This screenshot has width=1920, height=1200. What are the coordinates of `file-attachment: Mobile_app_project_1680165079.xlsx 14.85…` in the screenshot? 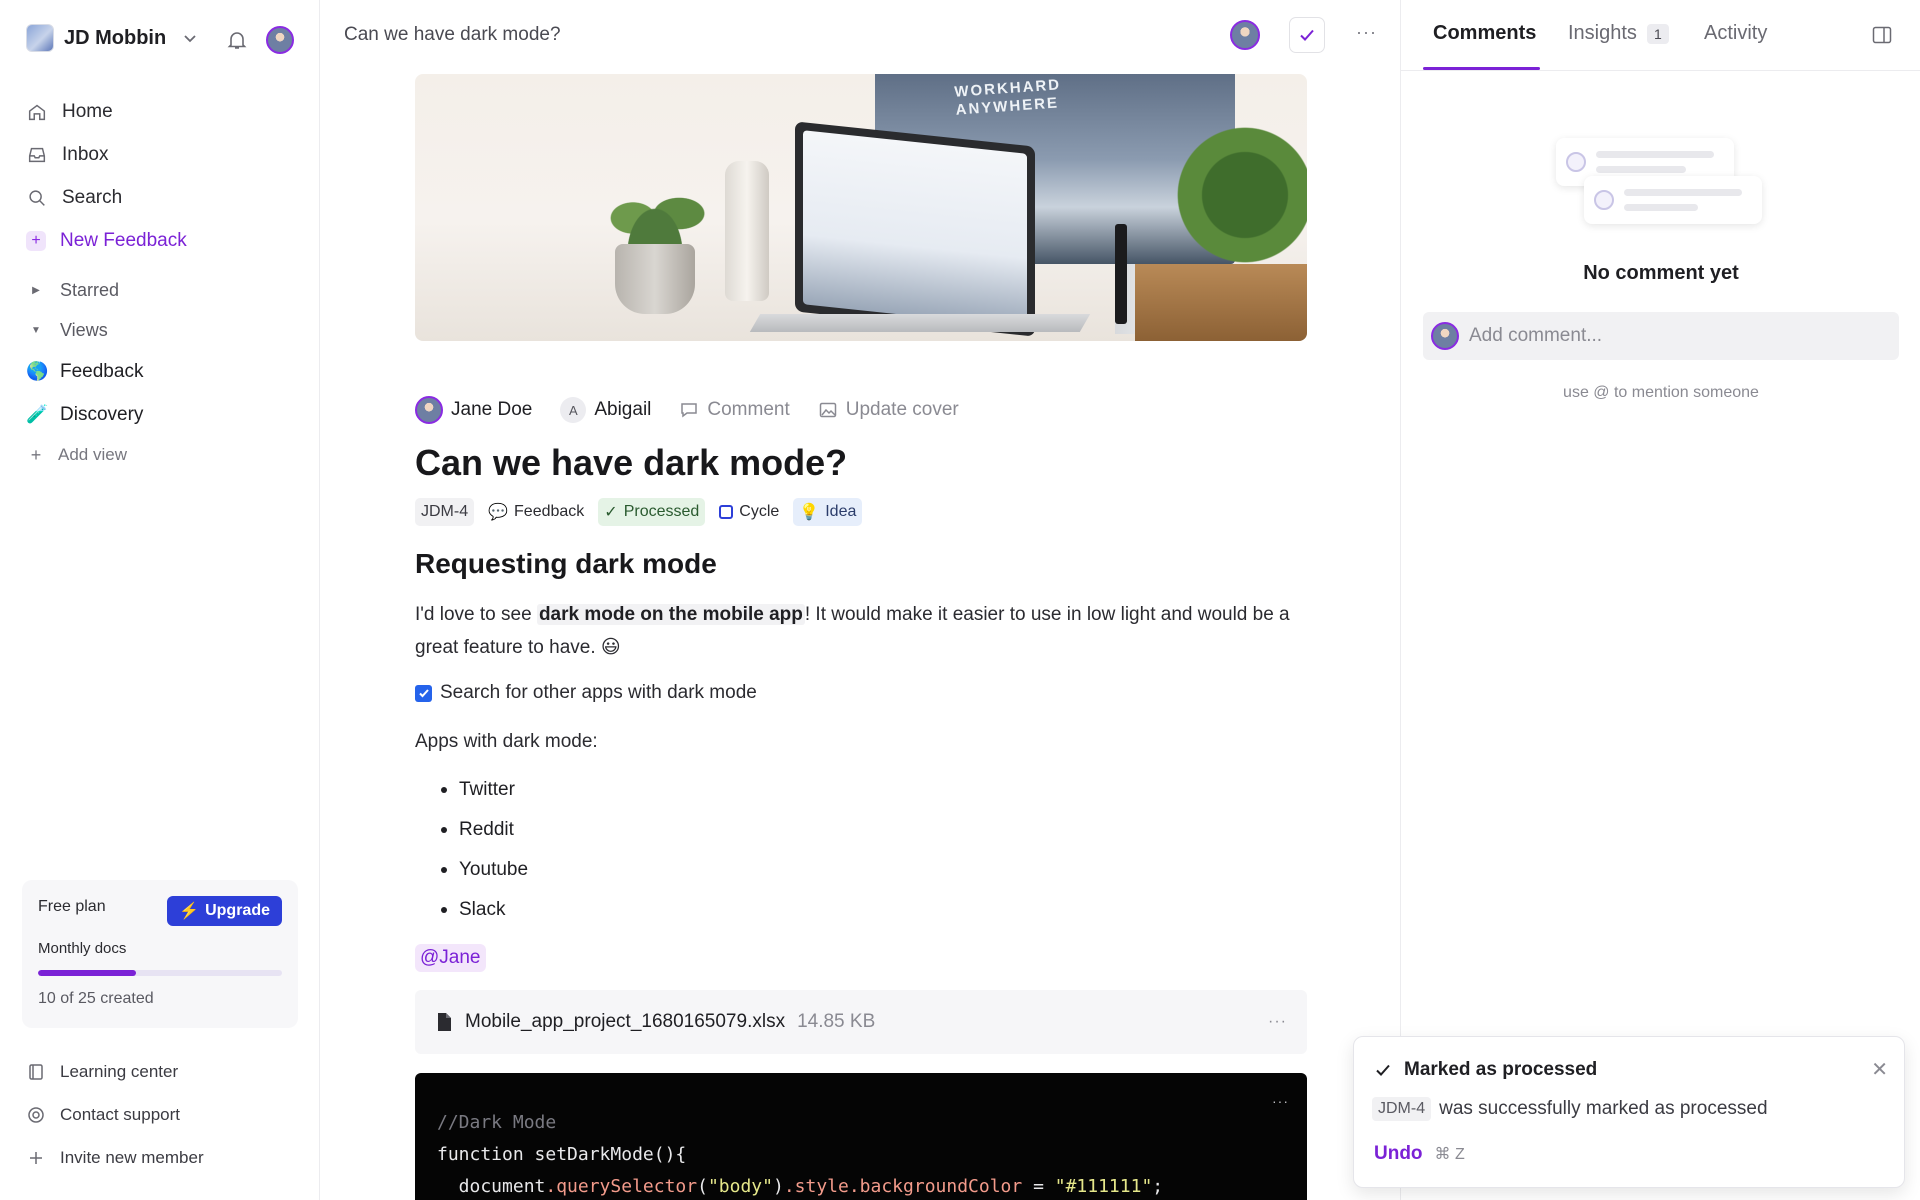 It's located at (861, 1022).